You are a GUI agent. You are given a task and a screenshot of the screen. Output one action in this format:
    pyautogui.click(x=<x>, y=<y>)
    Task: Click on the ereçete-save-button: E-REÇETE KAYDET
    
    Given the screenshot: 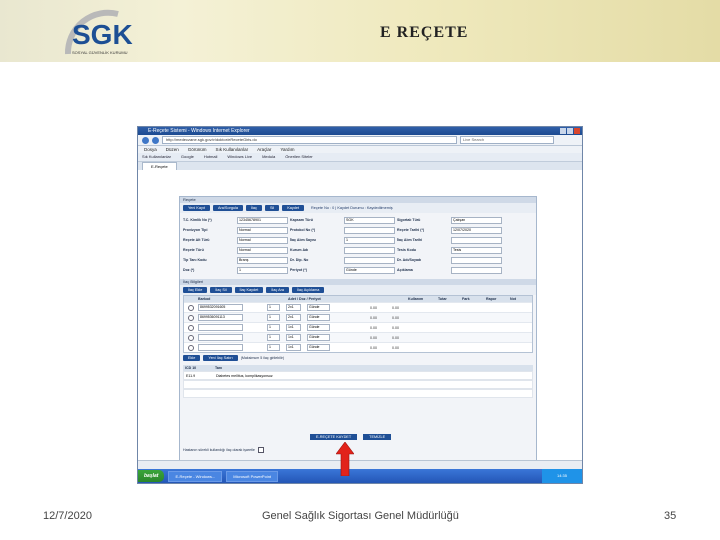 What is the action you would take?
    pyautogui.click(x=334, y=437)
    